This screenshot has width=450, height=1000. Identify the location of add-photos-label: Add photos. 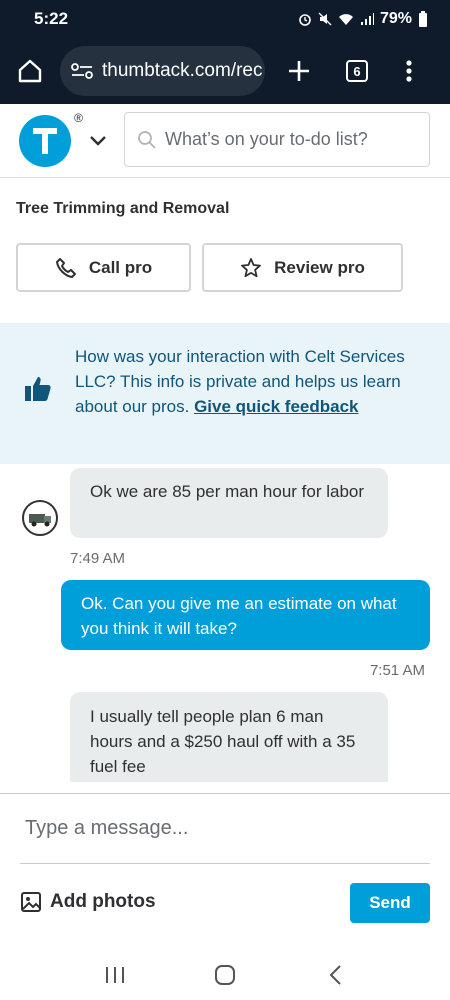
(103, 901).